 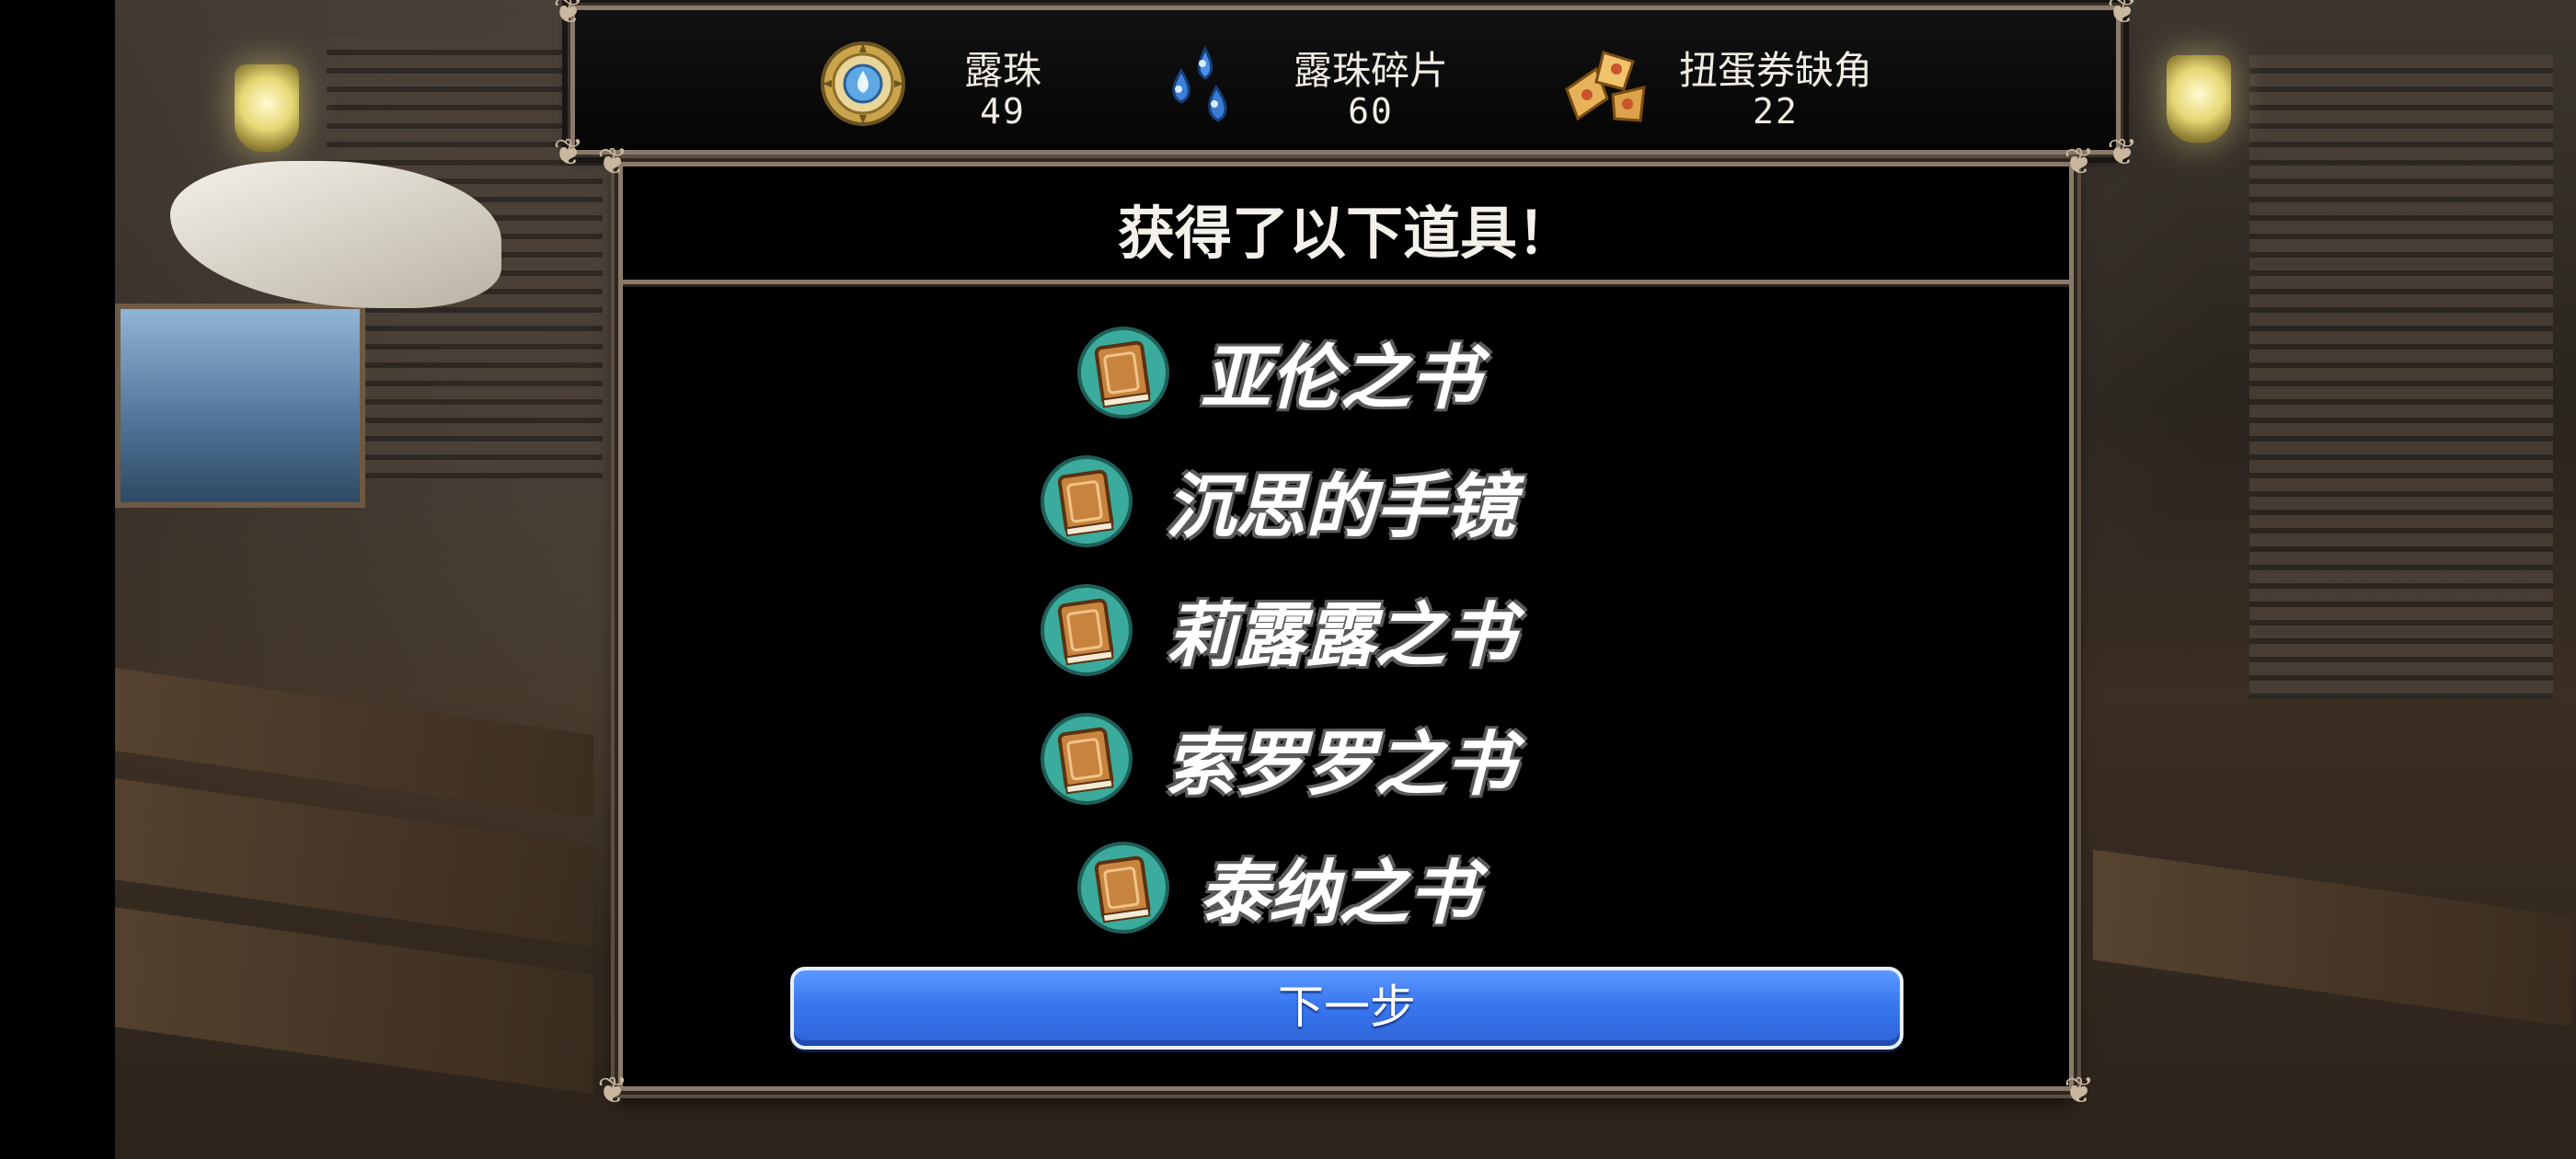 What do you see at coordinates (1605, 86) in the screenshot?
I see `gacha-ticket-fragment-icon` at bounding box center [1605, 86].